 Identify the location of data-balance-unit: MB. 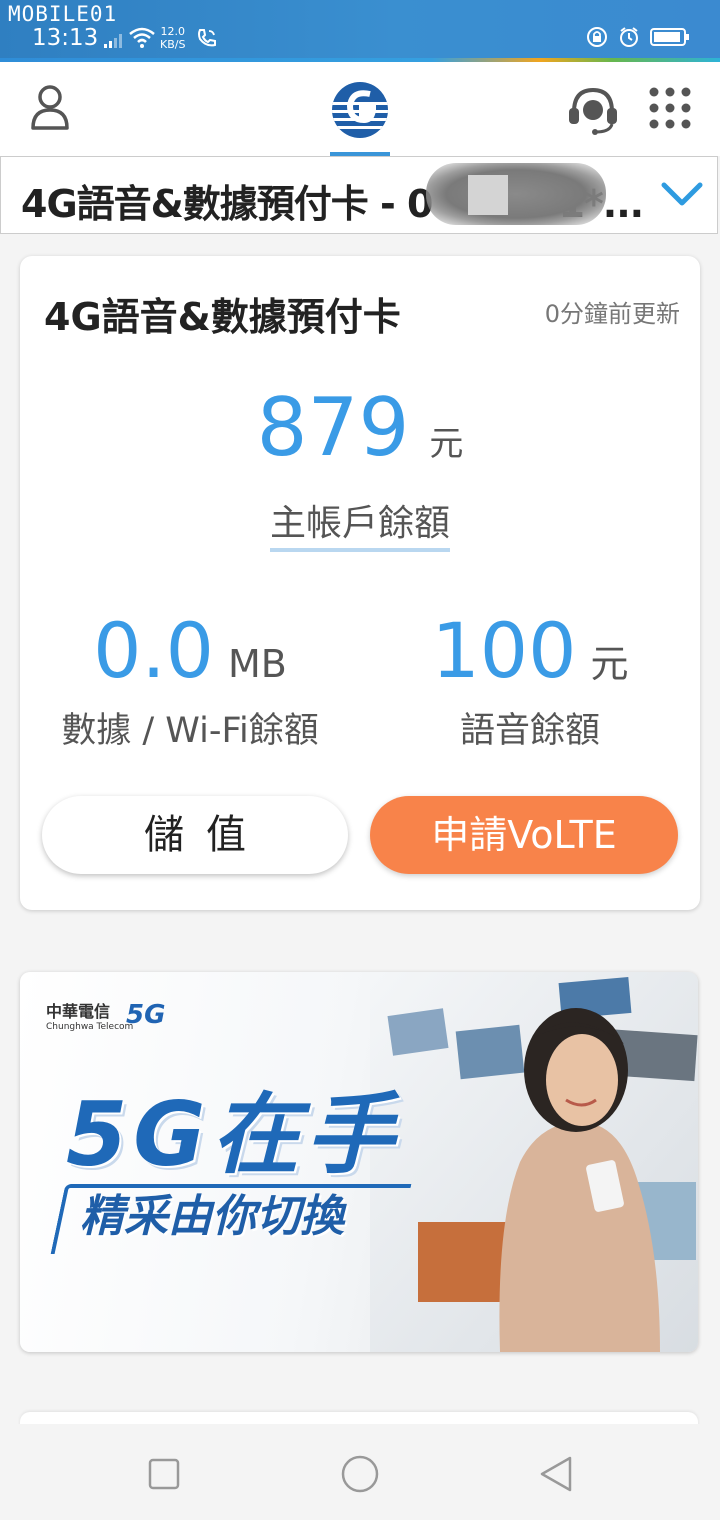
(257, 664).